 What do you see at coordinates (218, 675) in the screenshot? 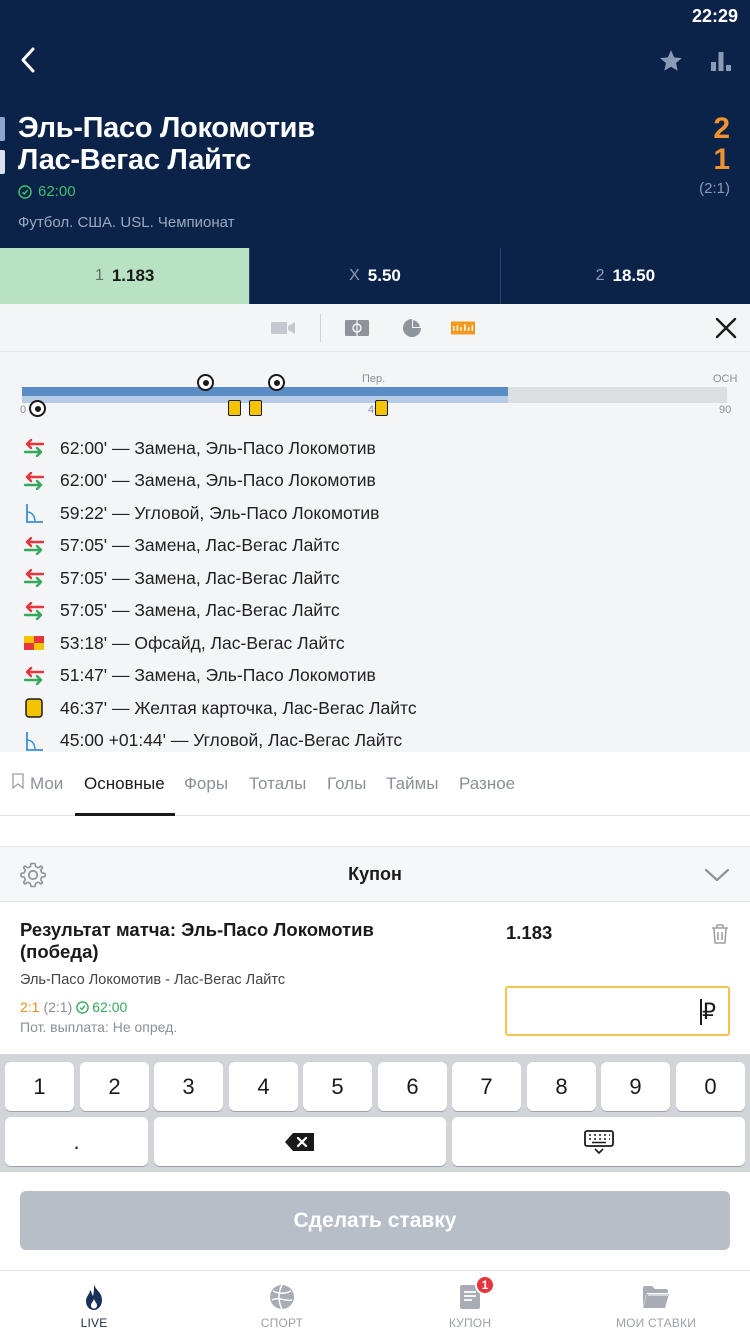
I see `event-text: 51:47' — Замена, Эль-Пасо Локомотив` at bounding box center [218, 675].